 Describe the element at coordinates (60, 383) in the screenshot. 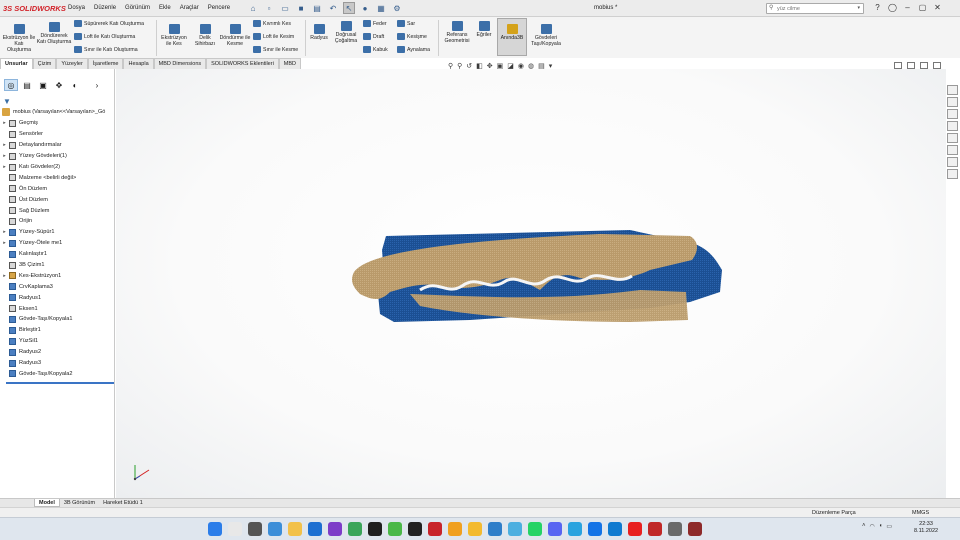

I see `rollback-bar` at that location.